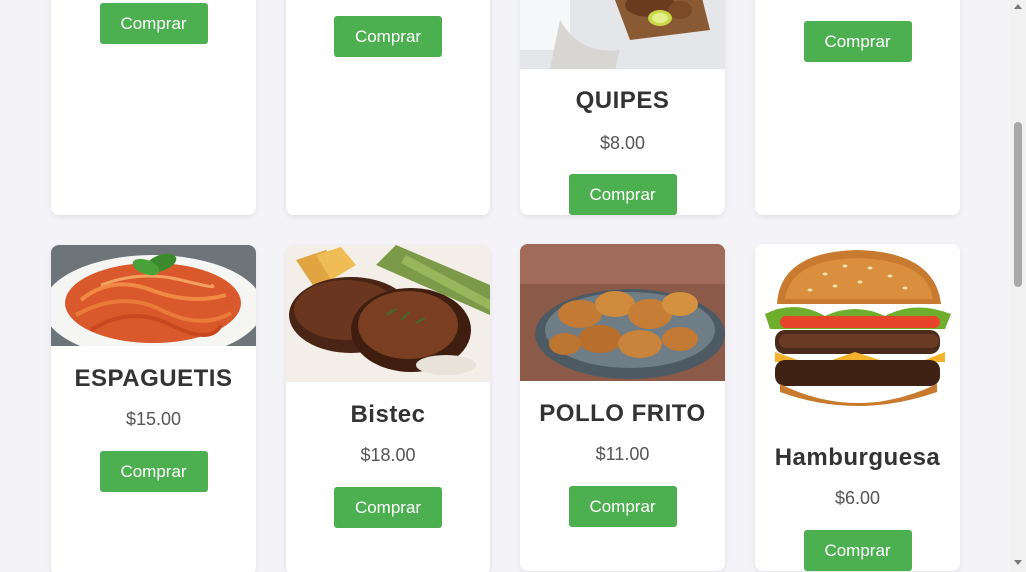 Image resolution: width=1026 pixels, height=572 pixels. I want to click on fried-chicken-photo, so click(622, 312).